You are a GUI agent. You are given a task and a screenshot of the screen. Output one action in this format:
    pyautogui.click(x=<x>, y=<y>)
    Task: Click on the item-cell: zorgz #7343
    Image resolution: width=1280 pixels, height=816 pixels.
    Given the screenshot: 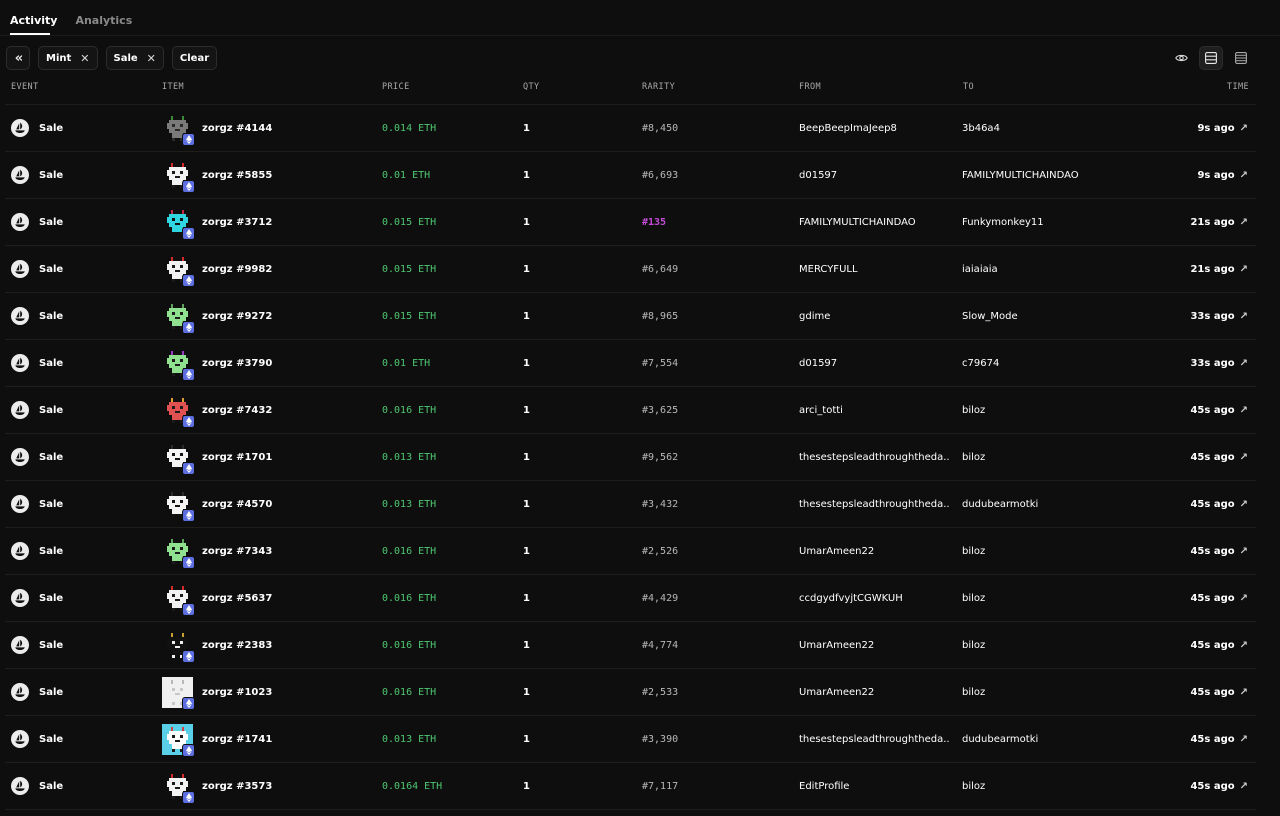 What is the action you would take?
    pyautogui.click(x=217, y=551)
    